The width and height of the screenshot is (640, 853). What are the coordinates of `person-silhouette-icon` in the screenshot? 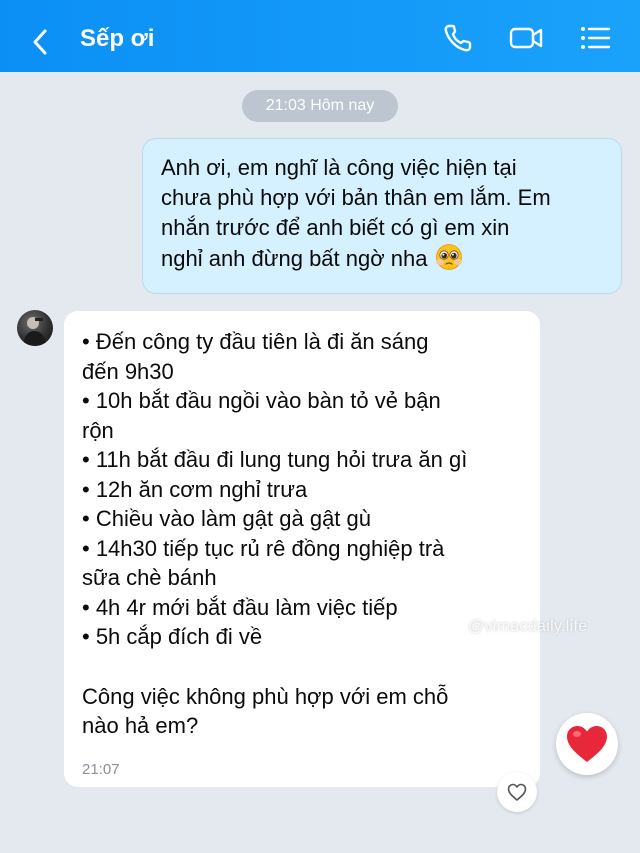 It's located at (35, 331).